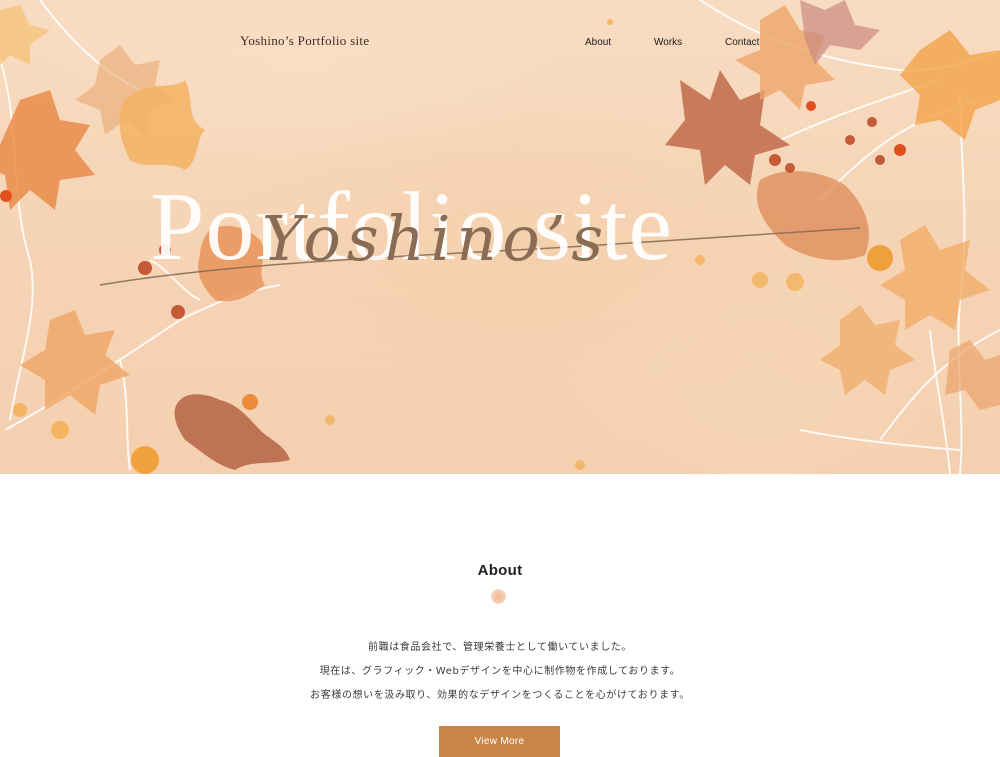  I want to click on view-more-button: View More, so click(499, 741).